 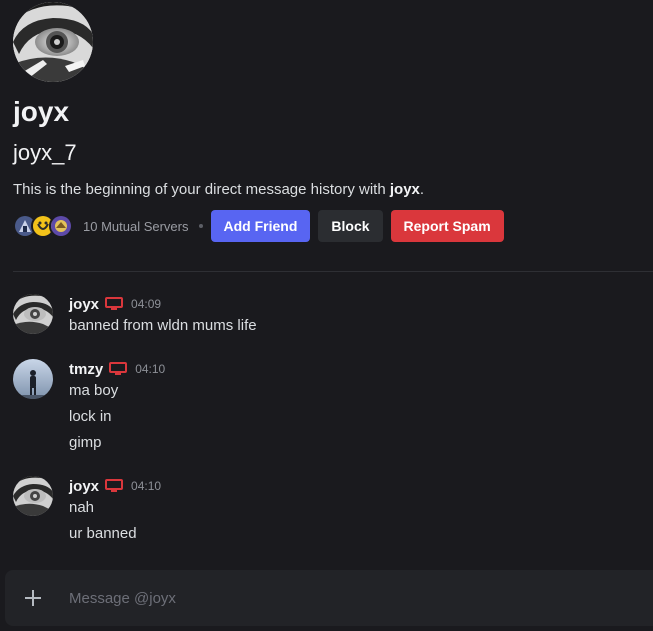 I want to click on message-header: joyx 04:10, so click(x=115, y=486).